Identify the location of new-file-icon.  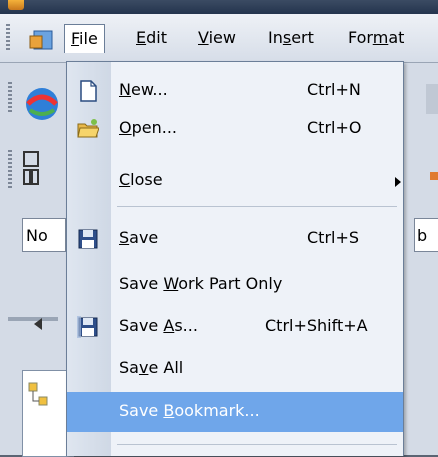
(88, 91).